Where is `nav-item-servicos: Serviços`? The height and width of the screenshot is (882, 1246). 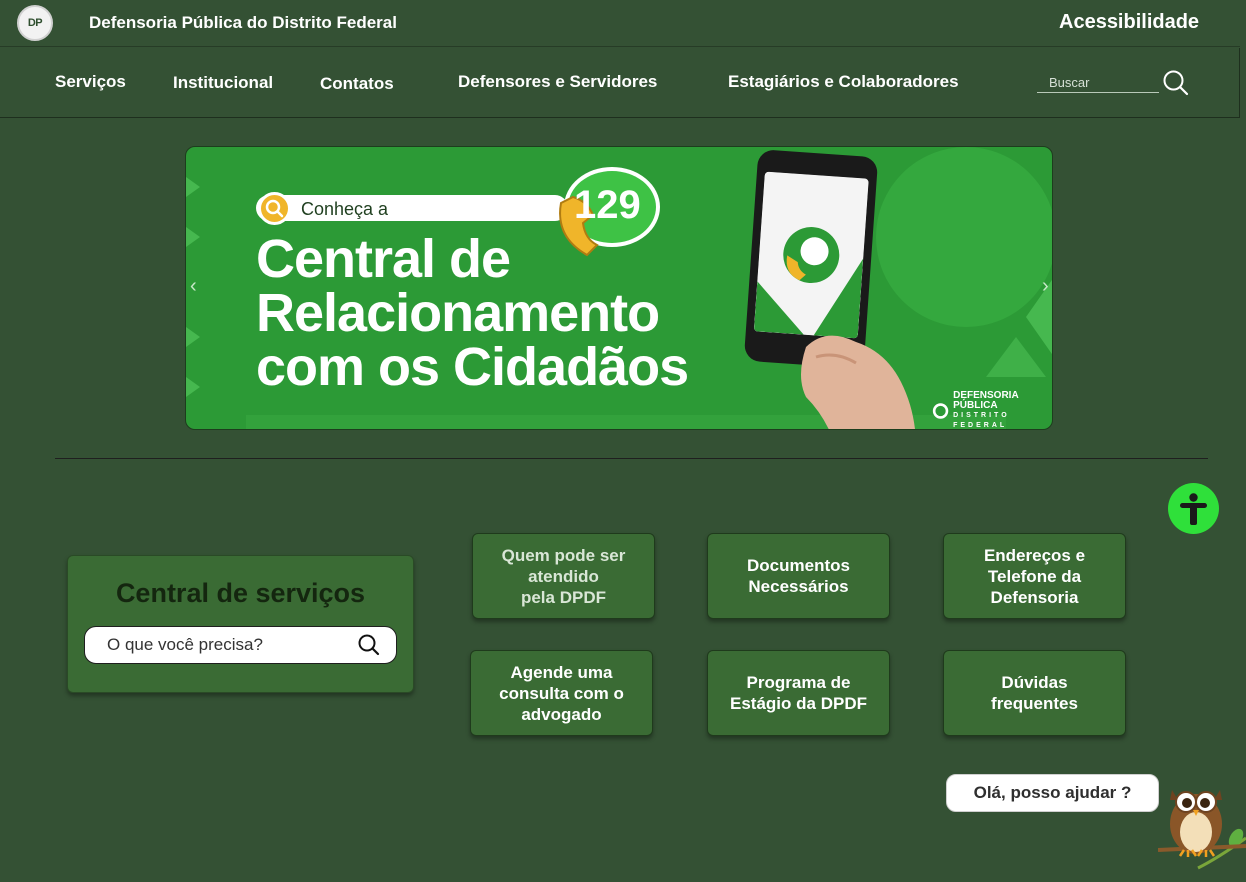
nav-item-servicos: Serviços is located at coordinates (90, 82).